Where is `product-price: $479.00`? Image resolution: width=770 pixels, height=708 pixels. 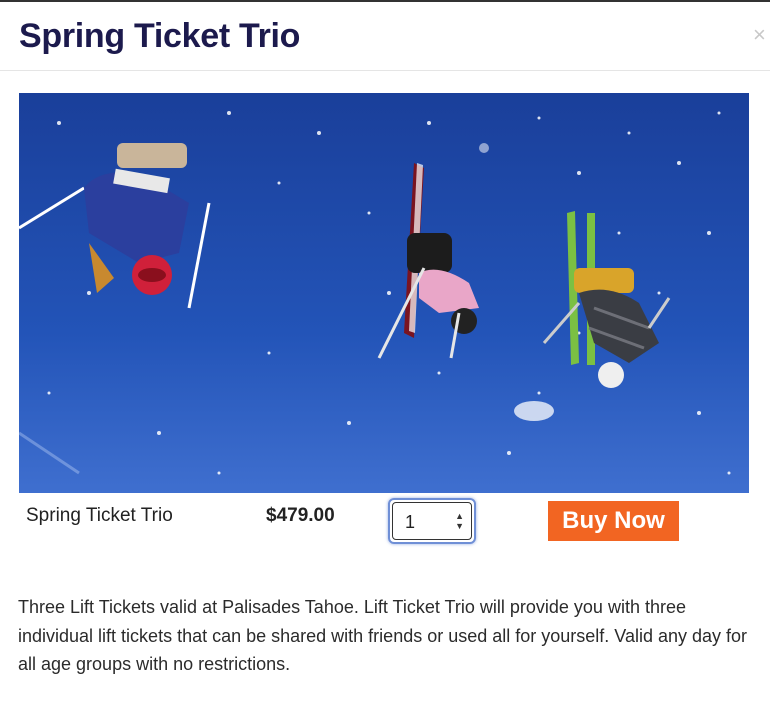 product-price: $479.00 is located at coordinates (300, 515).